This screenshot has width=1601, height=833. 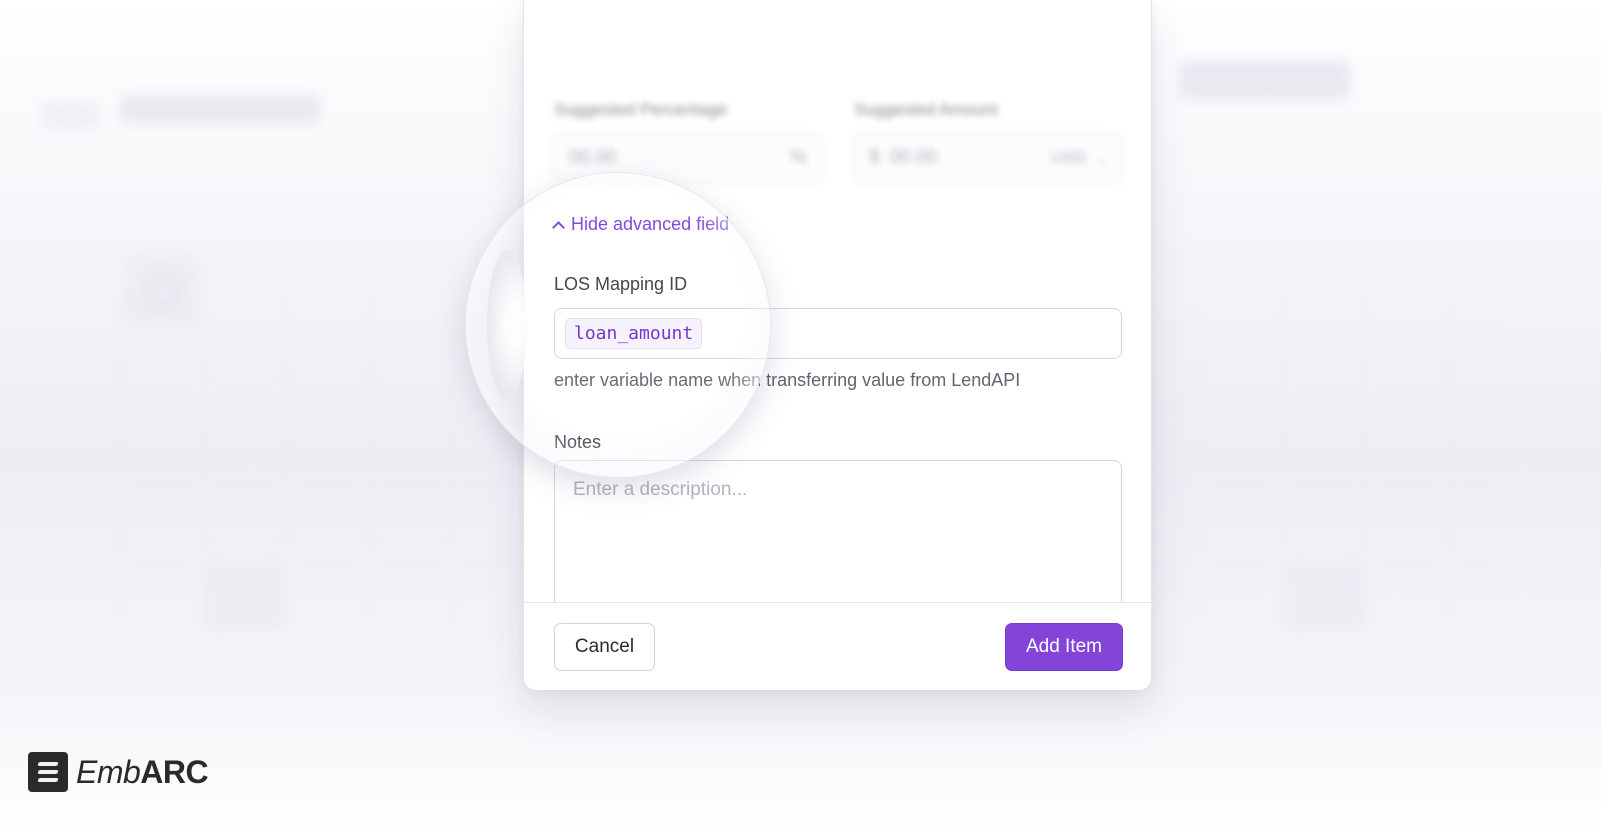 What do you see at coordinates (220, 109) in the screenshot?
I see `bg-header-bar` at bounding box center [220, 109].